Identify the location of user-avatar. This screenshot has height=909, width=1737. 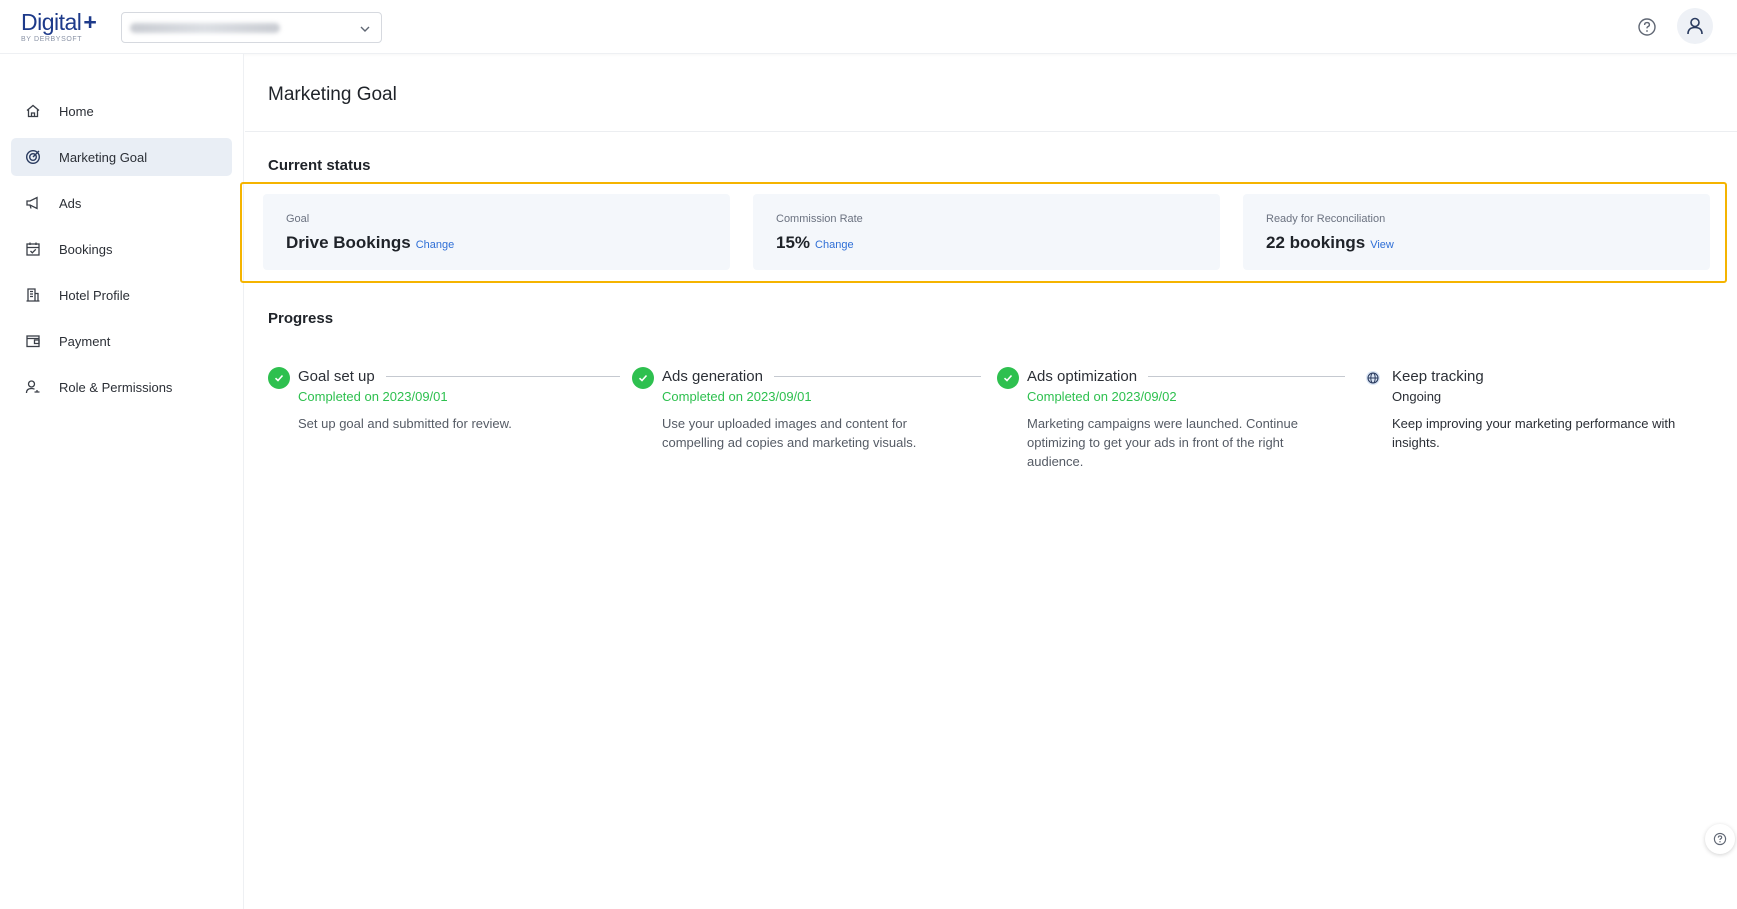
(1695, 26).